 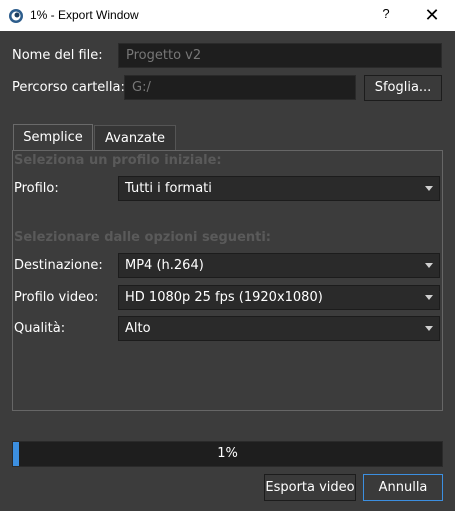 I want to click on profile-section-heading: Seleziona un profilo iniziale:, so click(x=118, y=160).